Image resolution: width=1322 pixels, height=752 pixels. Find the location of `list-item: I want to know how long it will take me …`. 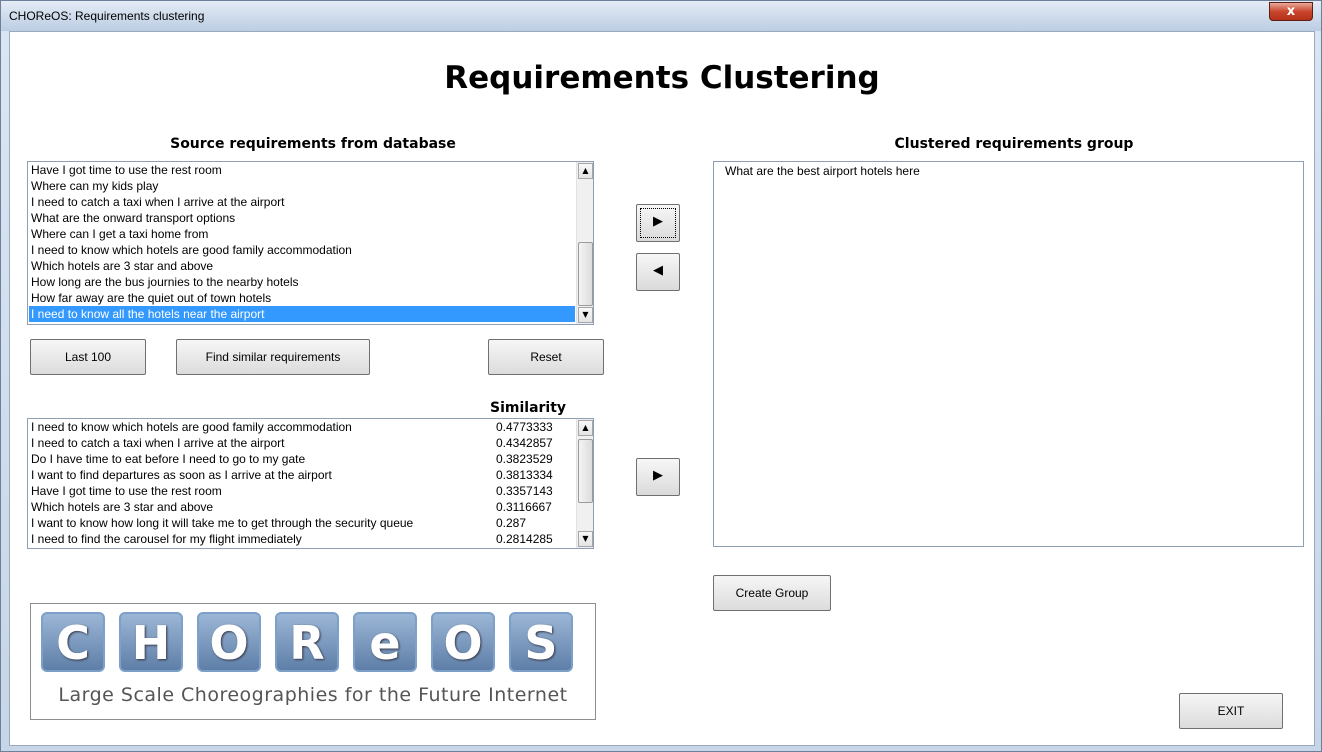

list-item: I want to know how long it will take me … is located at coordinates (302, 523).